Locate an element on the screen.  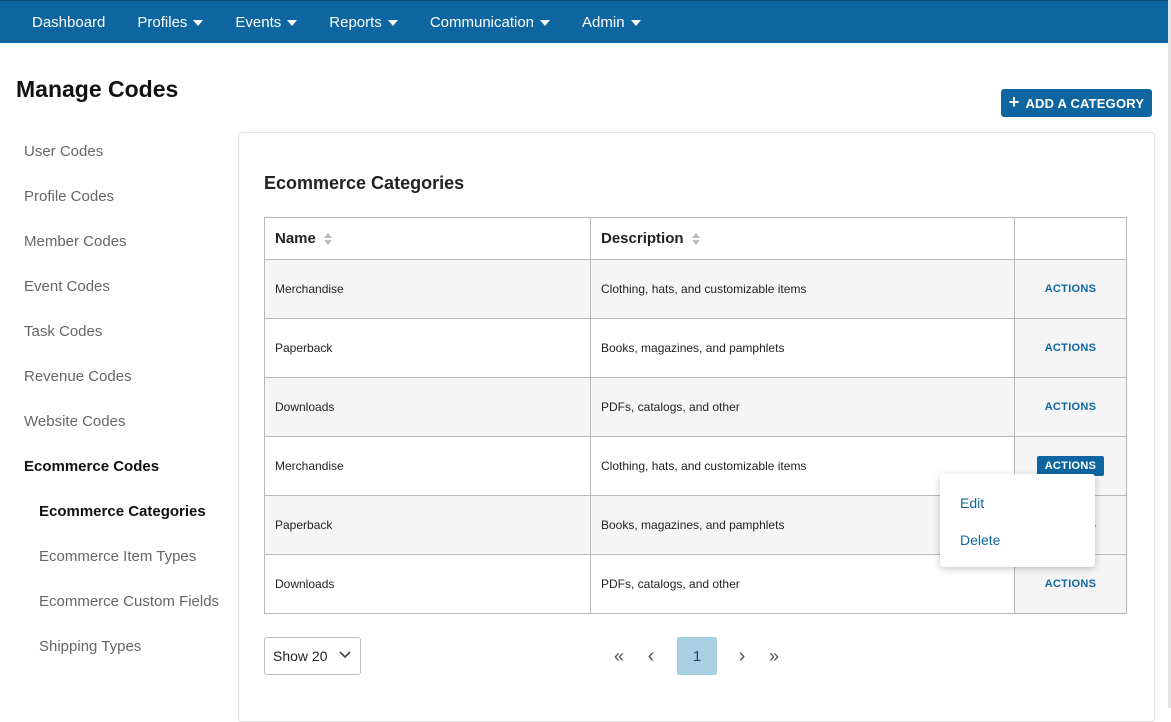
nav-admin-label: Admin is located at coordinates (603, 22).